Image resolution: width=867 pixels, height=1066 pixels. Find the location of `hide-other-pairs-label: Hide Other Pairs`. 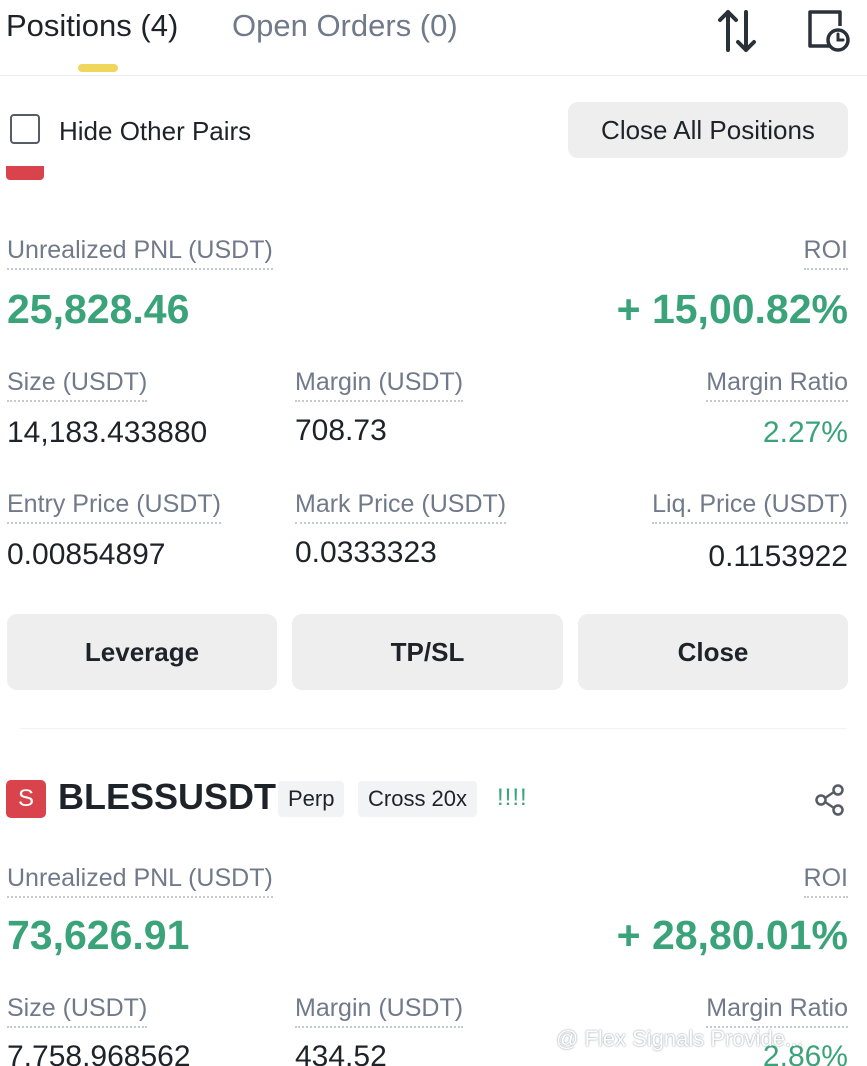

hide-other-pairs-label: Hide Other Pairs is located at coordinates (155, 131).